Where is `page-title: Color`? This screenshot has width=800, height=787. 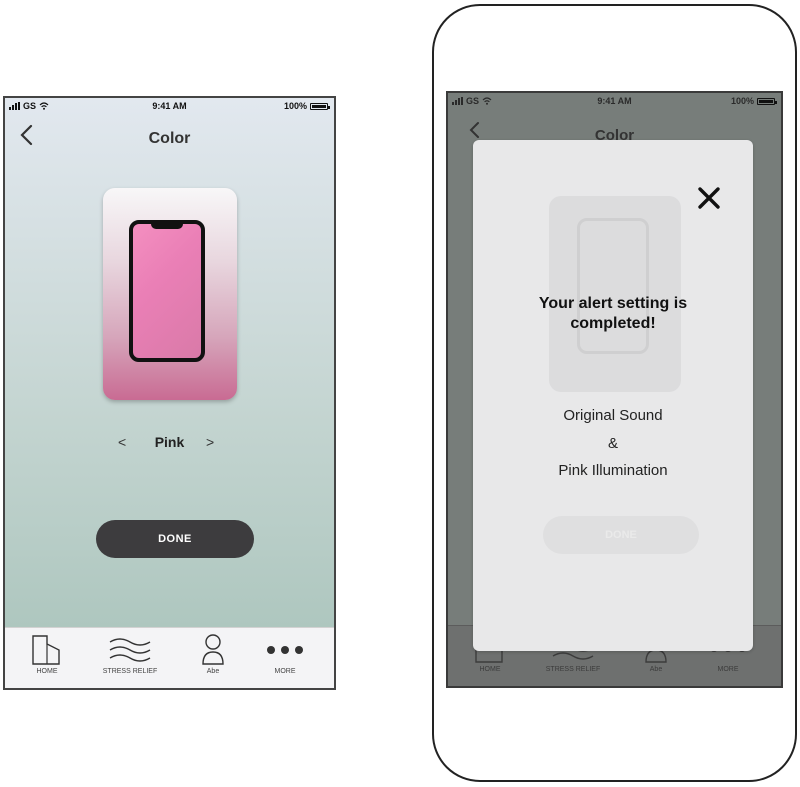
page-title: Color is located at coordinates (169, 138).